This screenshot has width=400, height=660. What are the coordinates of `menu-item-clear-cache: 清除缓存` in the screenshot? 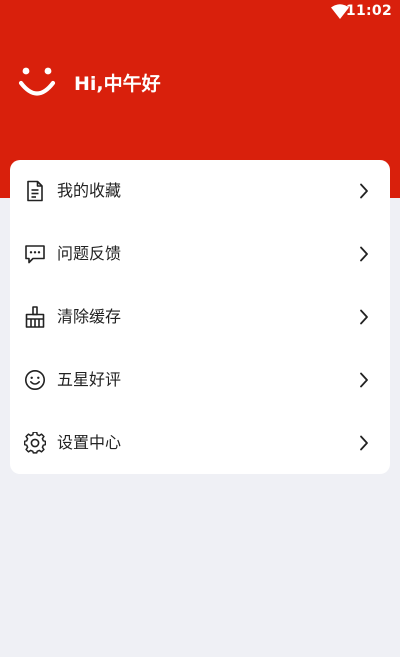 It's located at (200, 317).